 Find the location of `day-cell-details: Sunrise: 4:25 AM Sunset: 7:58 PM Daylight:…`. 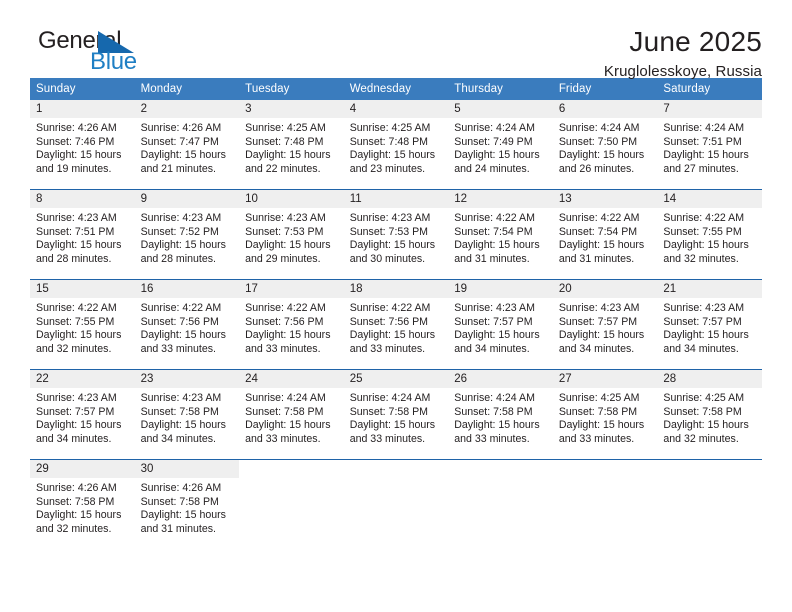

day-cell-details: Sunrise: 4:25 AM Sunset: 7:58 PM Daylight:… is located at coordinates (709, 417).